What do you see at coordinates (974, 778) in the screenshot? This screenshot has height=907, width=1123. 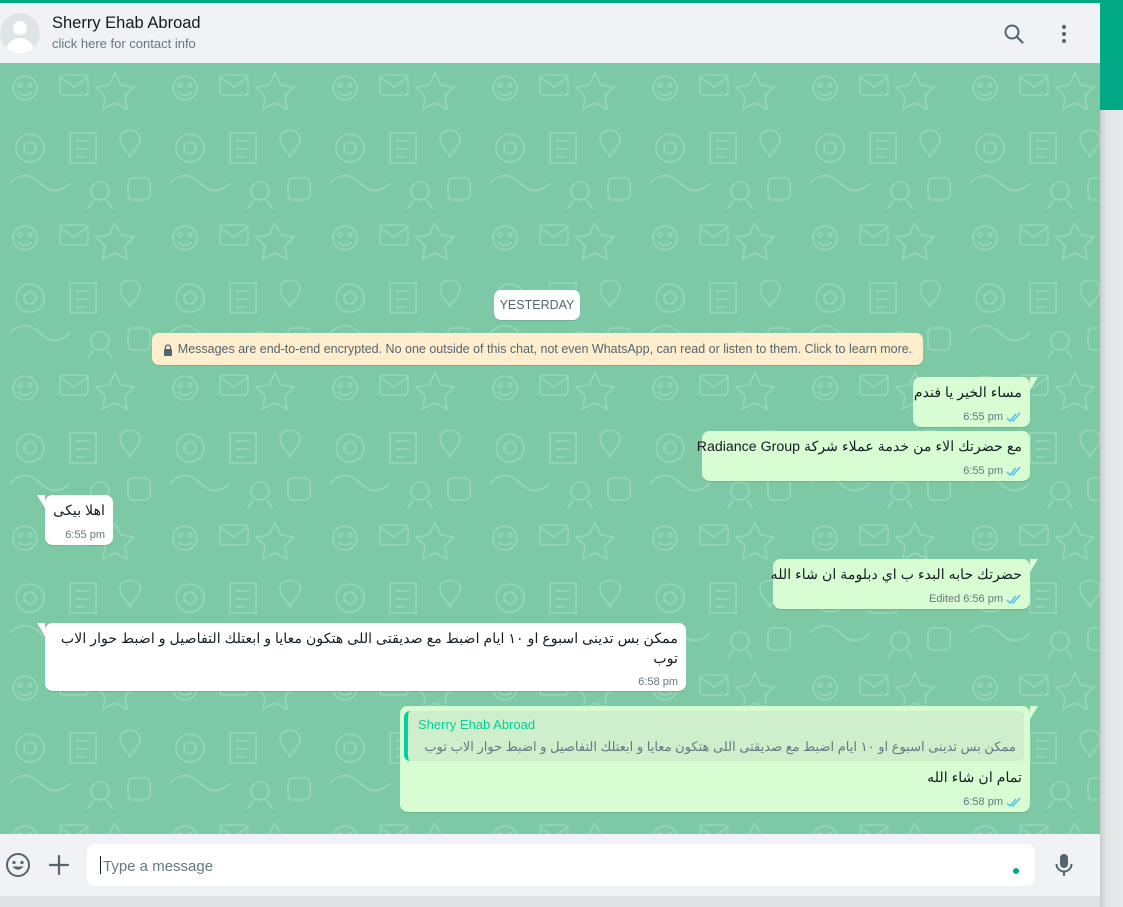 I see `message-text: تمام ان شاء الله` at bounding box center [974, 778].